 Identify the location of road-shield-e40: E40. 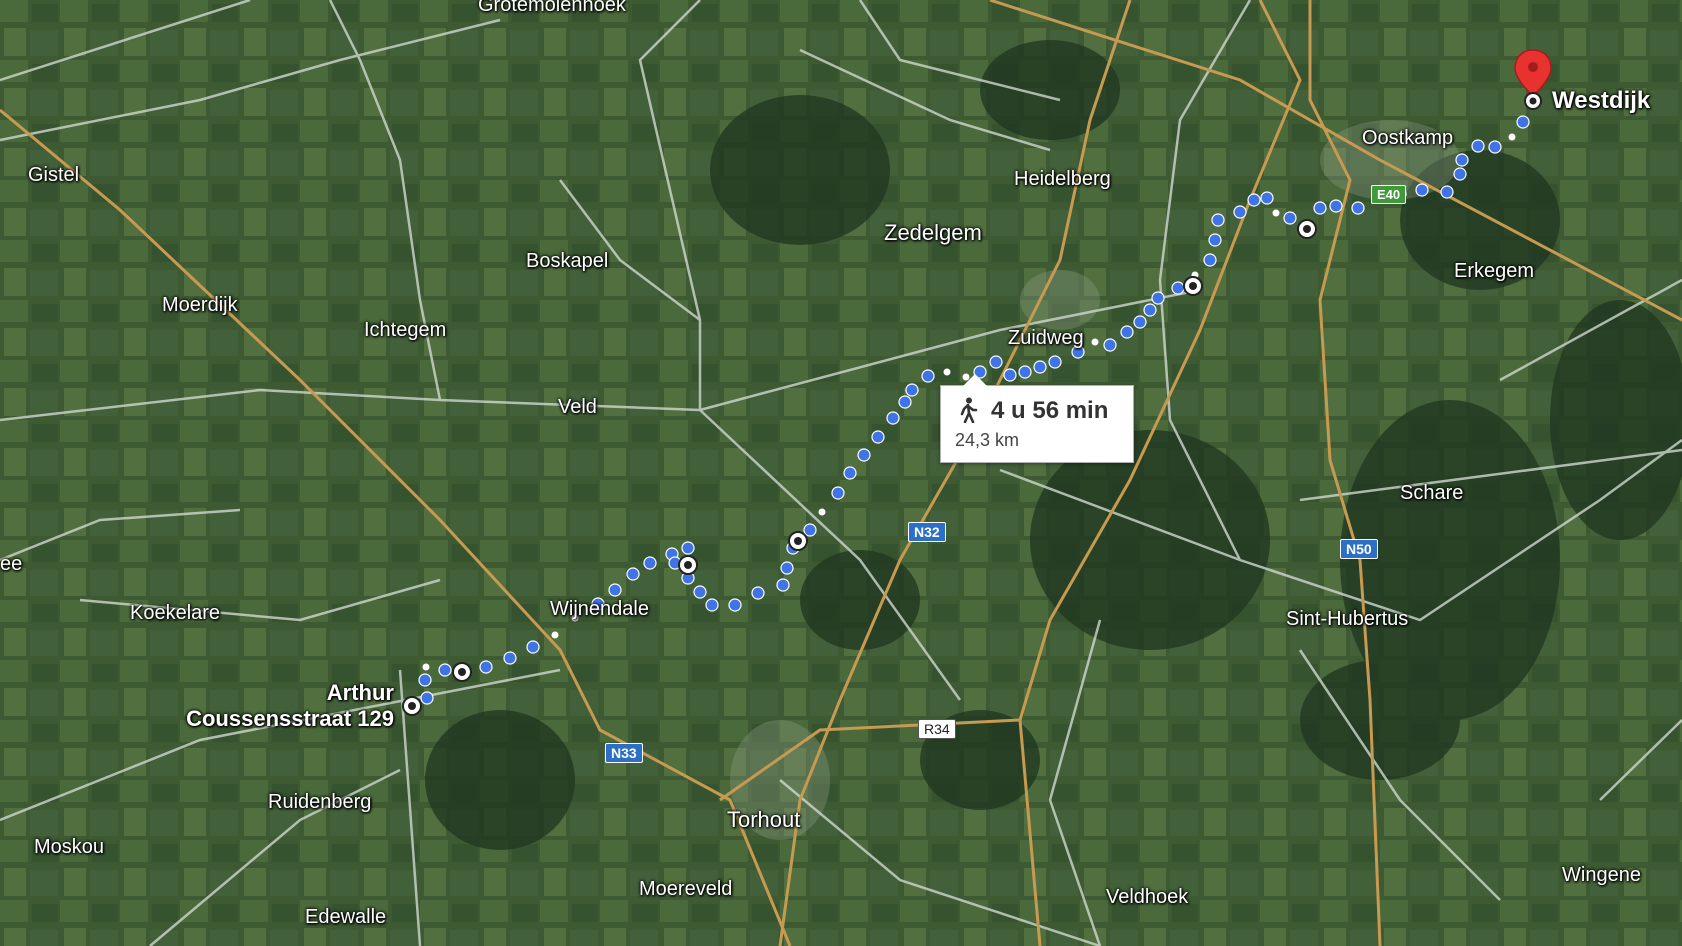
(1389, 194).